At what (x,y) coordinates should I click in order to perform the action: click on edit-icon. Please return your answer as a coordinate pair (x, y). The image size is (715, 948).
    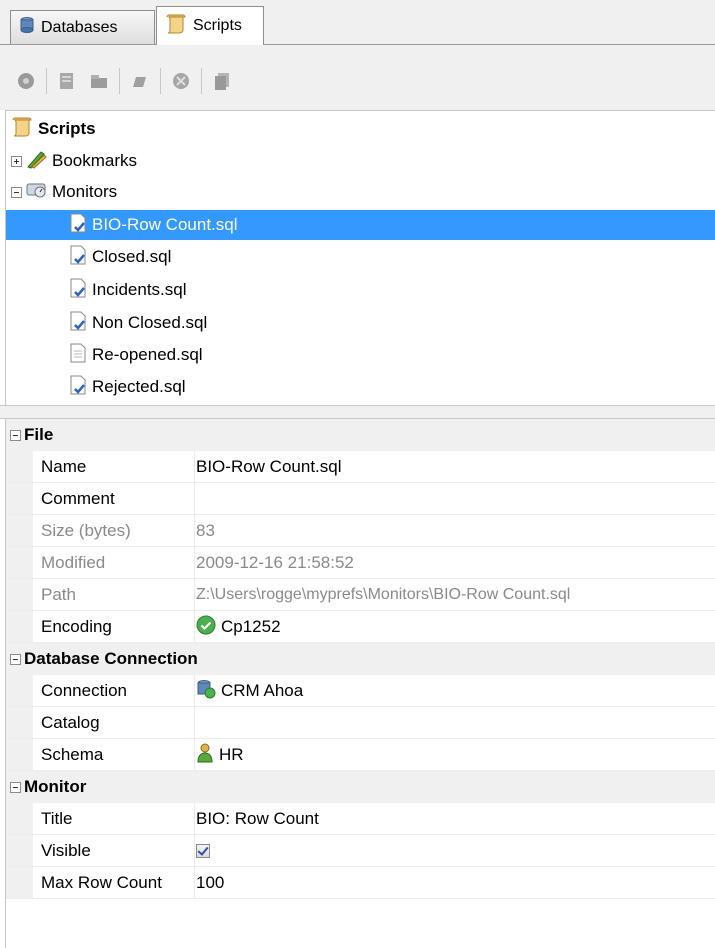
    Looking at the image, I should click on (140, 81).